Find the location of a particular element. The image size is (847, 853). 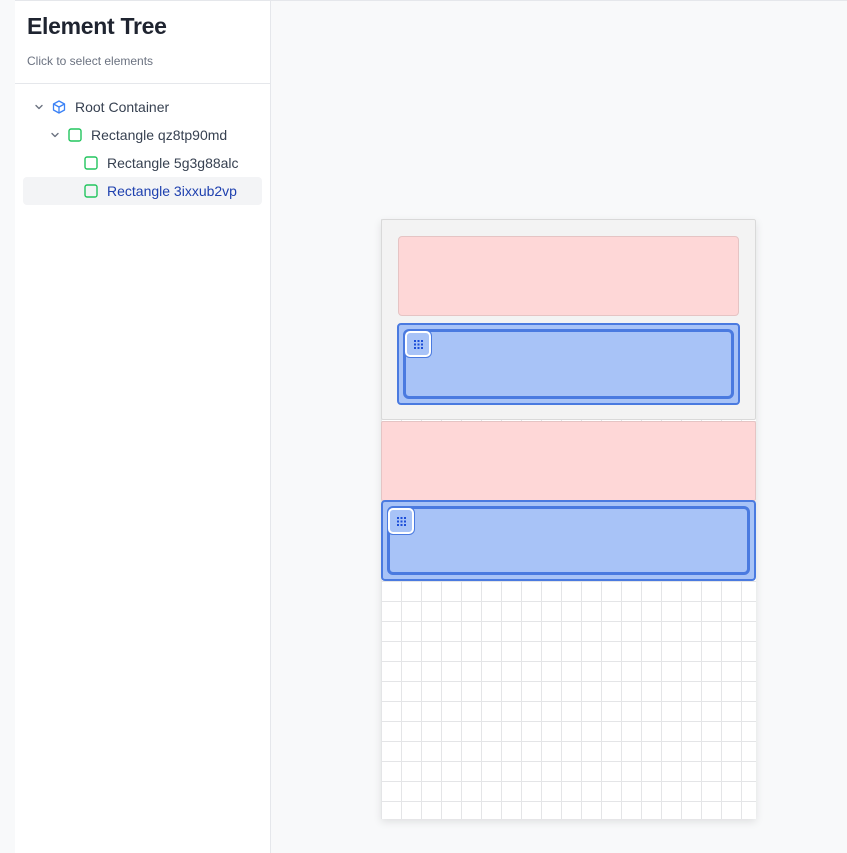

tree-item-rectangle-5g3g88alc: Rectangle 5g3g88alc is located at coordinates (142, 163).